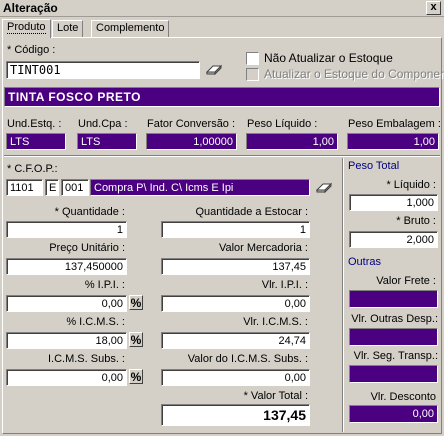  I want to click on icms-subs-label: I.C.M.S. Subs. :, so click(86, 359).